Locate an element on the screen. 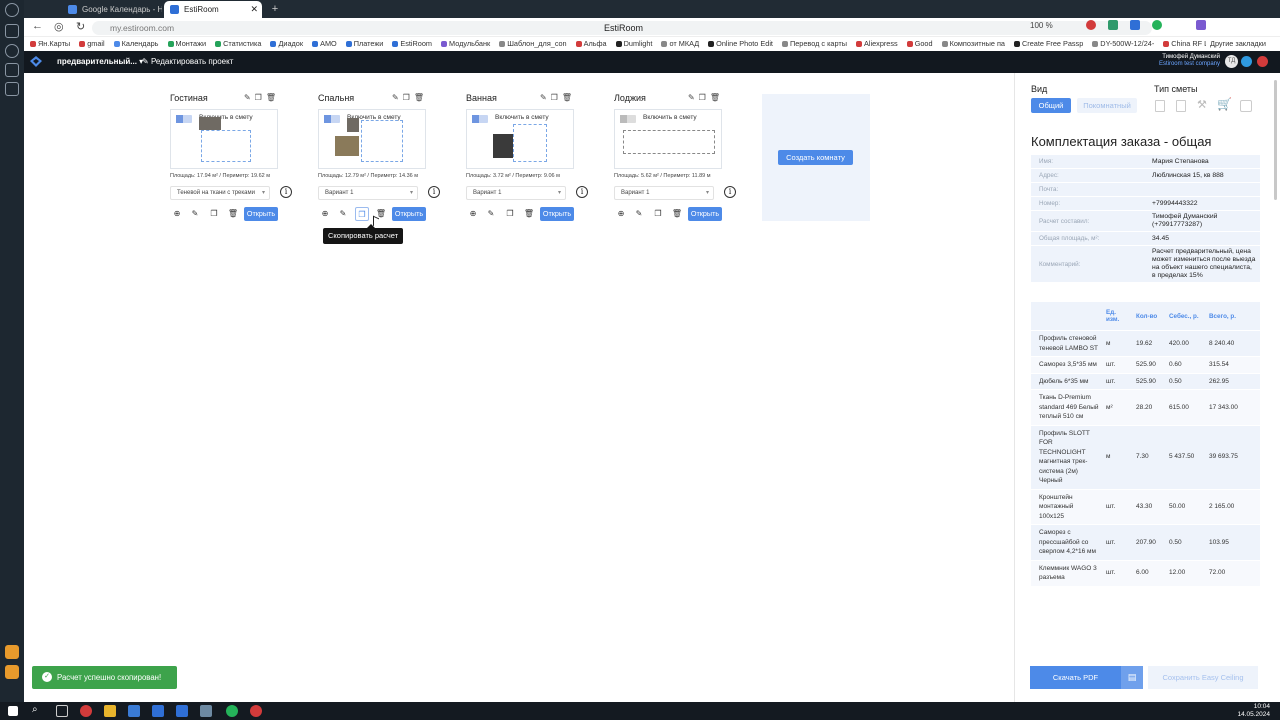  cart-icon: 🛒 is located at coordinates (1224, 104).